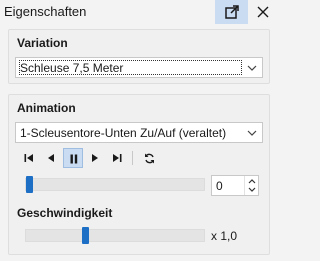 The width and height of the screenshot is (320, 261). What do you see at coordinates (72, 68) in the screenshot?
I see `variation-value: Schleuse 7,5 Meter` at bounding box center [72, 68].